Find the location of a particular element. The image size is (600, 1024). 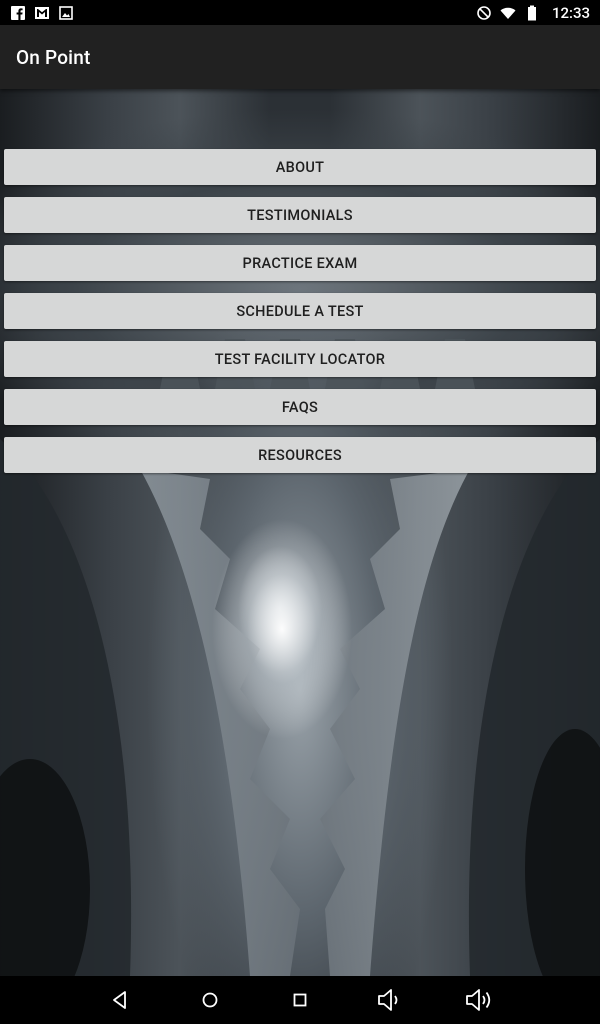

status-bar-system: 12:33 is located at coordinates (533, 13).